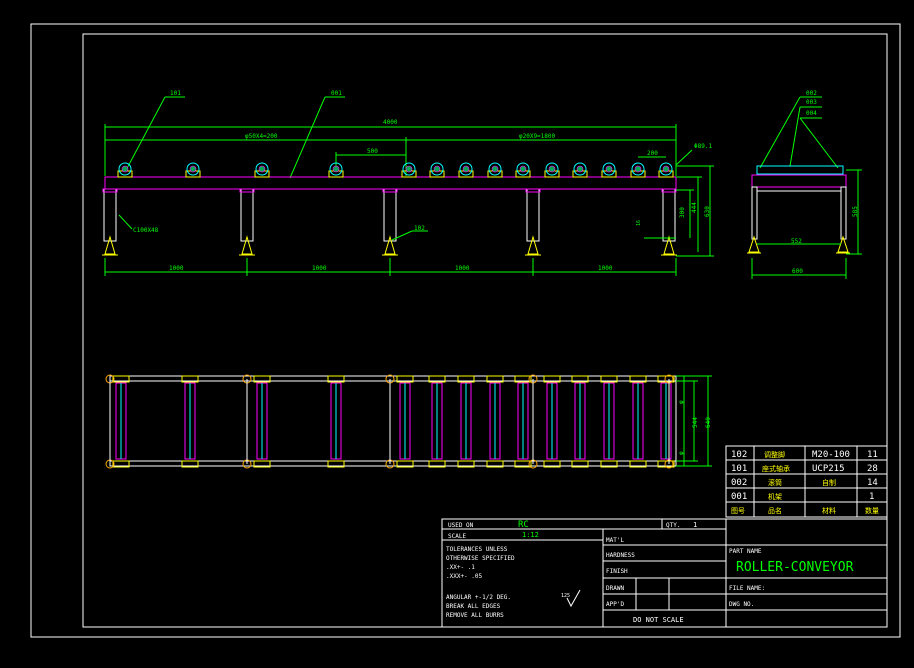 The height and width of the screenshot is (668, 914). Describe the element at coordinates (460, 567) in the screenshot. I see `tolerance-line-3: .XX+- .1` at that location.